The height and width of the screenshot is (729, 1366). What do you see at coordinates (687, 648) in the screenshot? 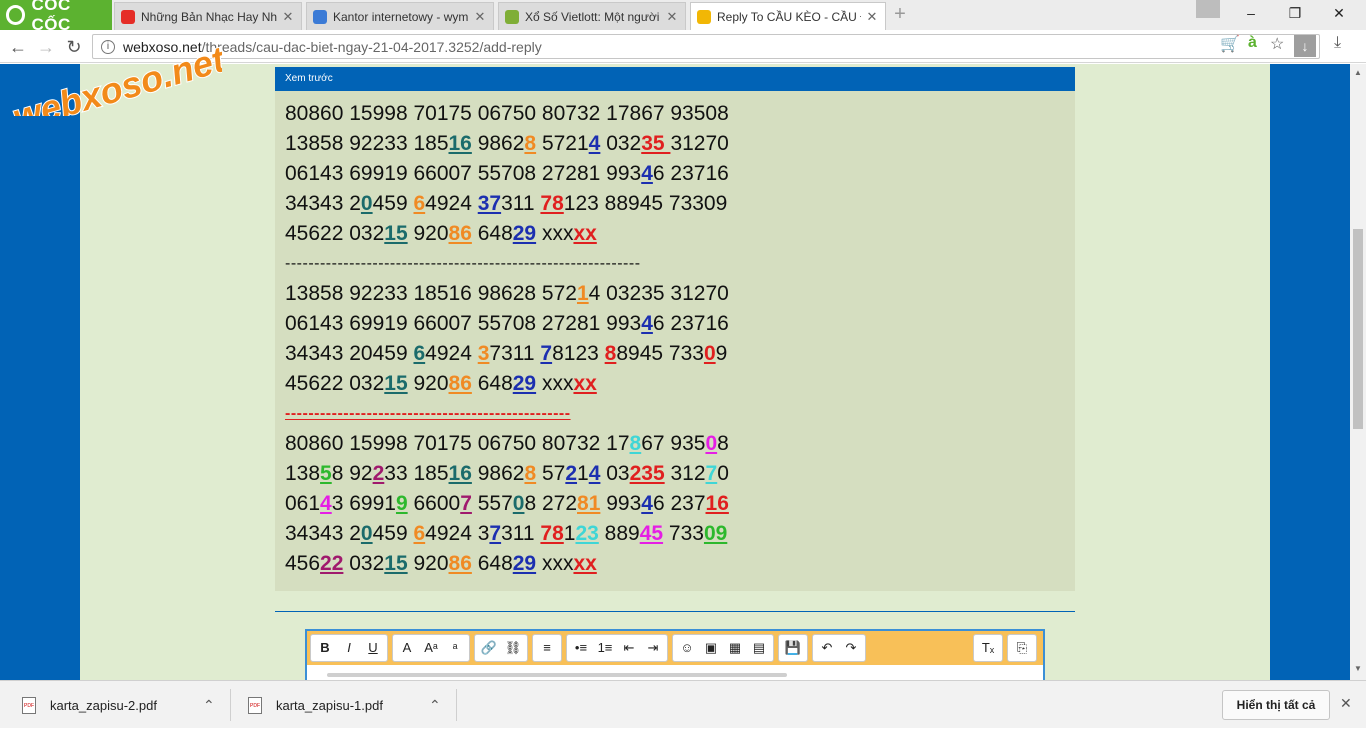
I see `smilie-button: ☺` at bounding box center [687, 648].